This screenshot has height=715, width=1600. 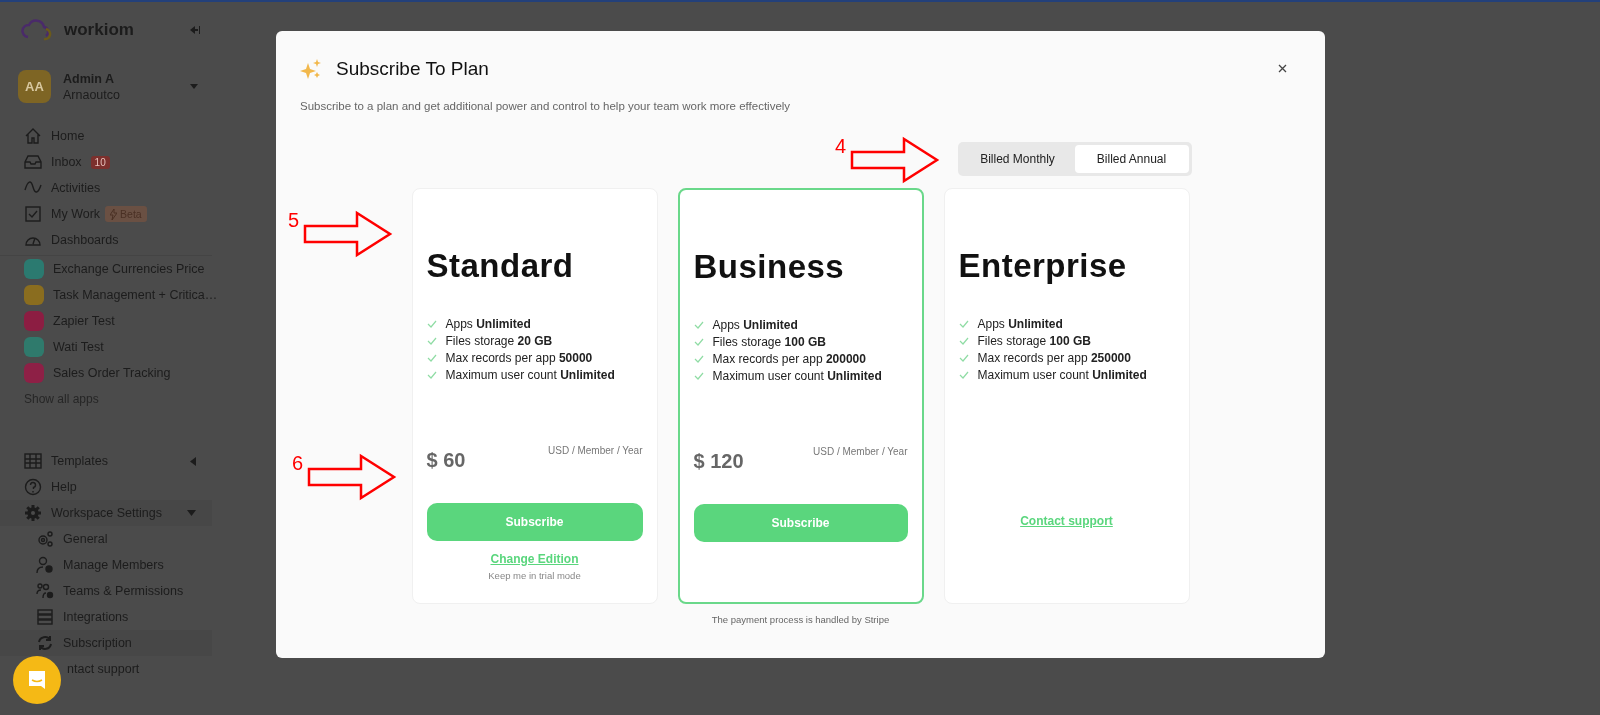 What do you see at coordinates (45, 591) in the screenshot?
I see `team-gear-icon` at bounding box center [45, 591].